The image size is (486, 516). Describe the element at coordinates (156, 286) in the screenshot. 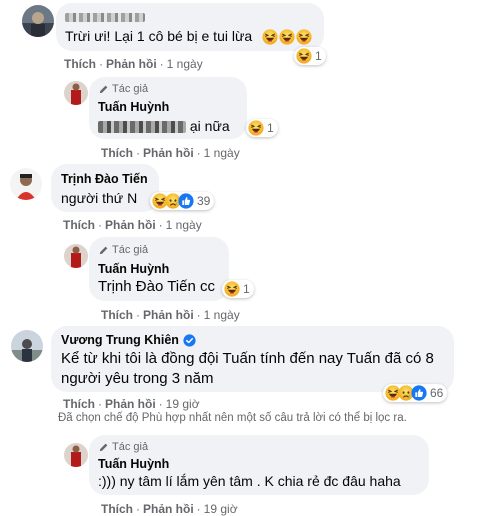

I see `comment-text: Trịnh Đào Tiến cc` at that location.